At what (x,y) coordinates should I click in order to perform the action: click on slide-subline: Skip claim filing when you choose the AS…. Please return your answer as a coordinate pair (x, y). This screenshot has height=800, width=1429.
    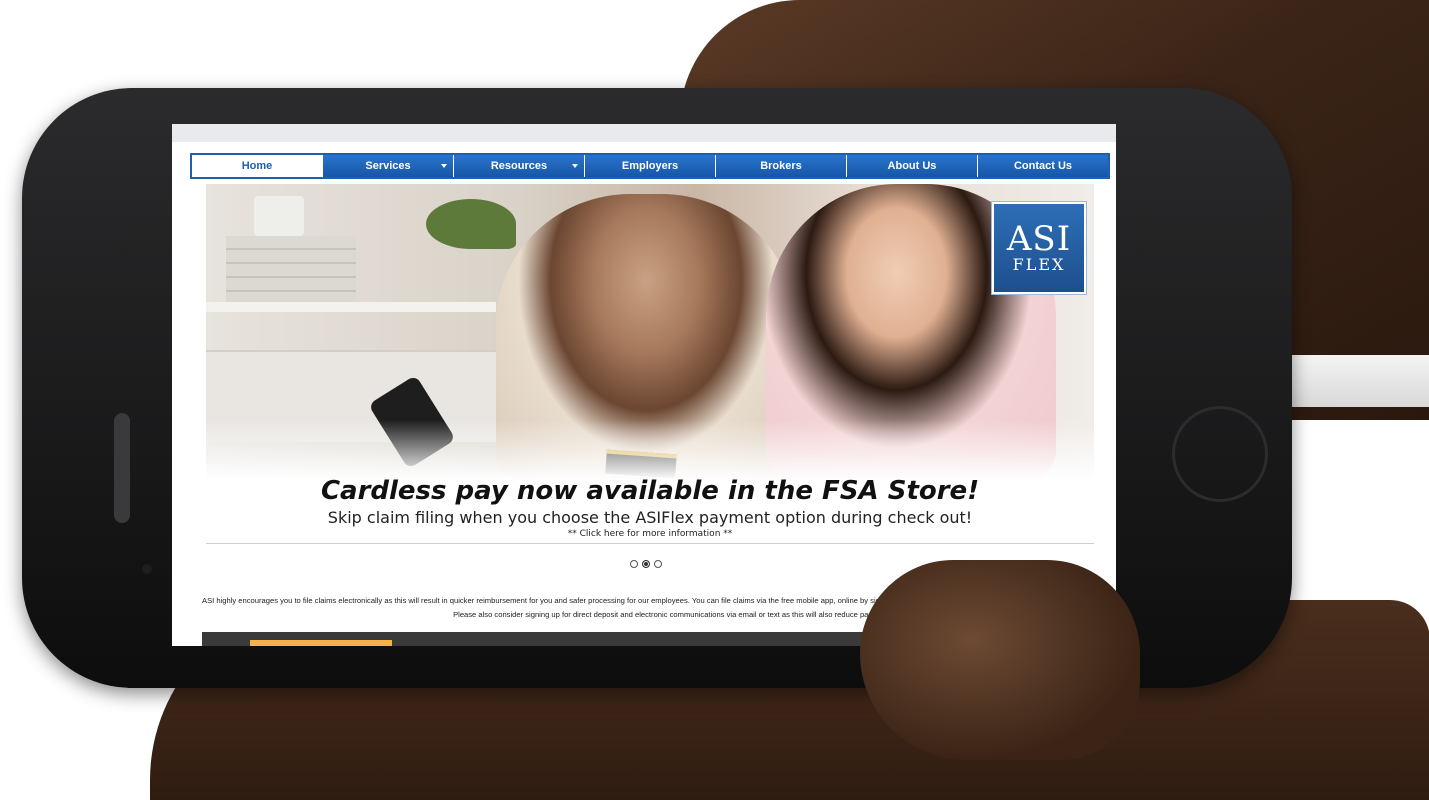
    Looking at the image, I should click on (650, 517).